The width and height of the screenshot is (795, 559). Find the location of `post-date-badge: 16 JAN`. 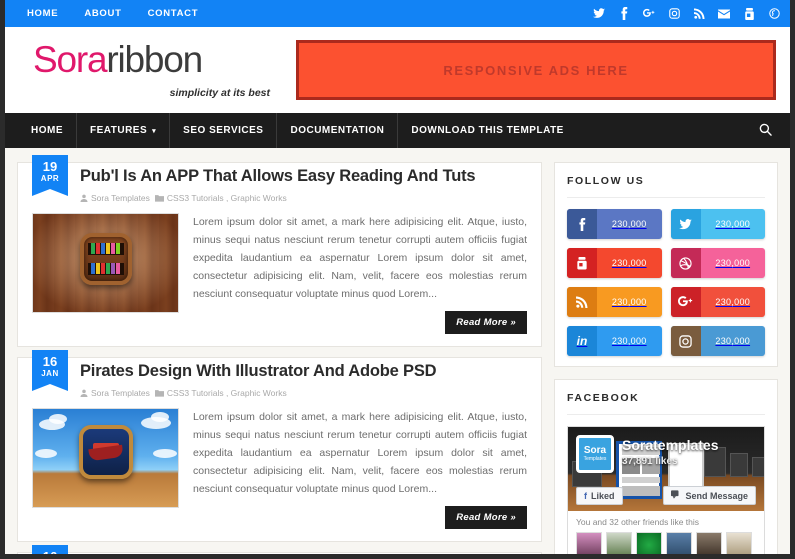

post-date-badge: 16 JAN is located at coordinates (50, 370).